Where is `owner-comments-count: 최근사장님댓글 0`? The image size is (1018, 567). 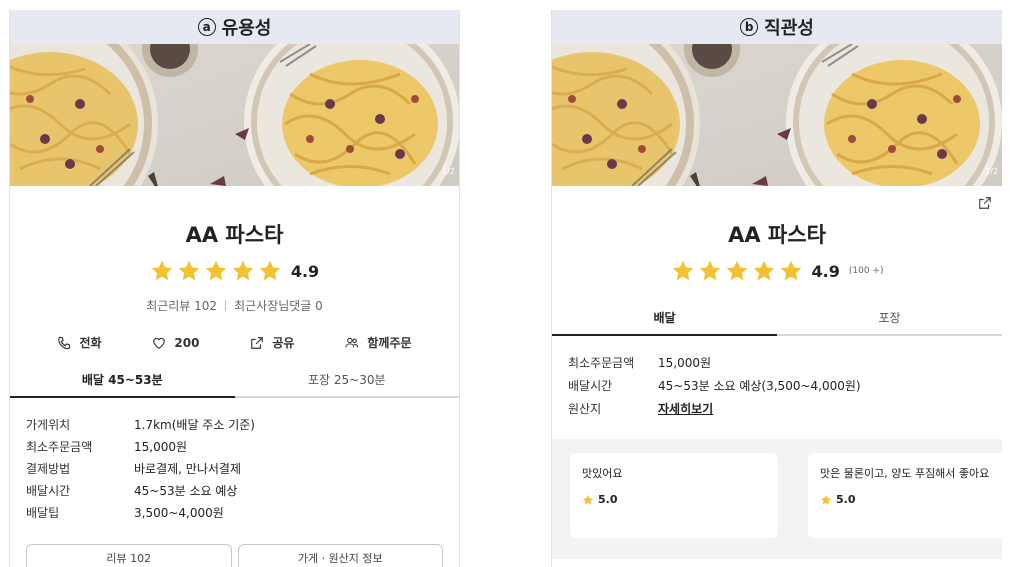
owner-comments-count: 최근사장님댓글 0 is located at coordinates (278, 305).